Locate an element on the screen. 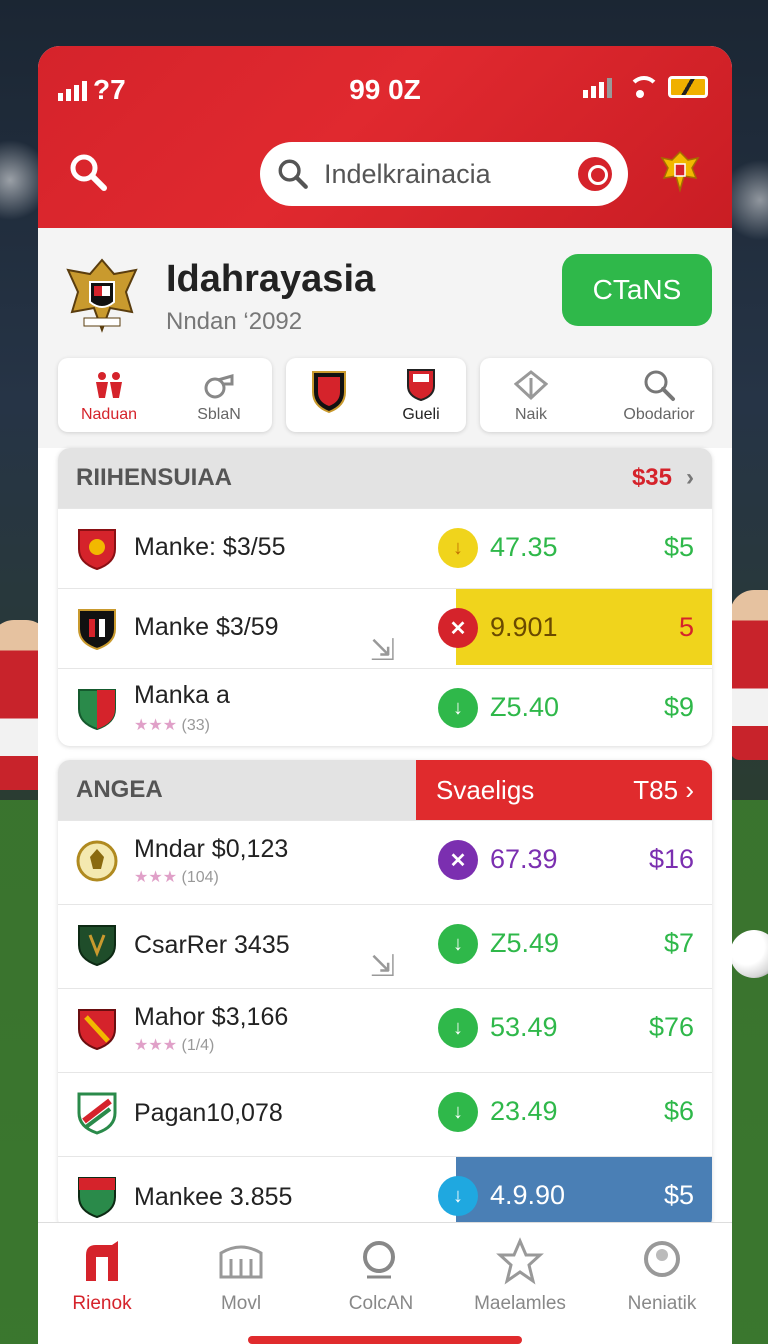 The height and width of the screenshot is (1344, 768). list-item: Mahor $3,166 ★★★ (1/4) ↓ 53.49 $76 is located at coordinates (385, 1030).